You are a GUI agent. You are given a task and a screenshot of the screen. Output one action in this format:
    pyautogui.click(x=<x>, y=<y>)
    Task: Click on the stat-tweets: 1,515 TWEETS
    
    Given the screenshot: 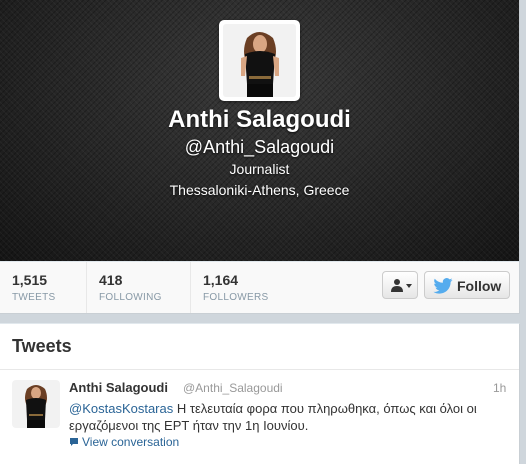 What is the action you would take?
    pyautogui.click(x=43, y=287)
    